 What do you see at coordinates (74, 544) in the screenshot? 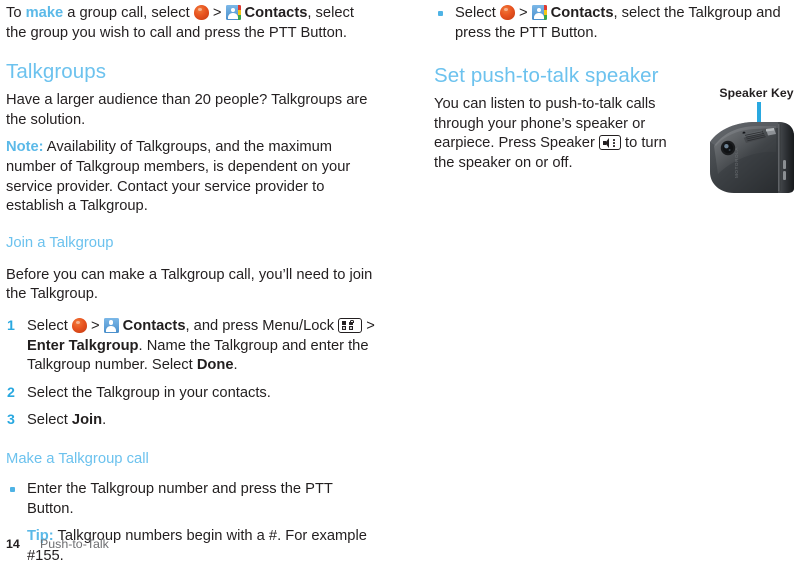
I see `footer-section-label: Push-to-Talk` at bounding box center [74, 544].